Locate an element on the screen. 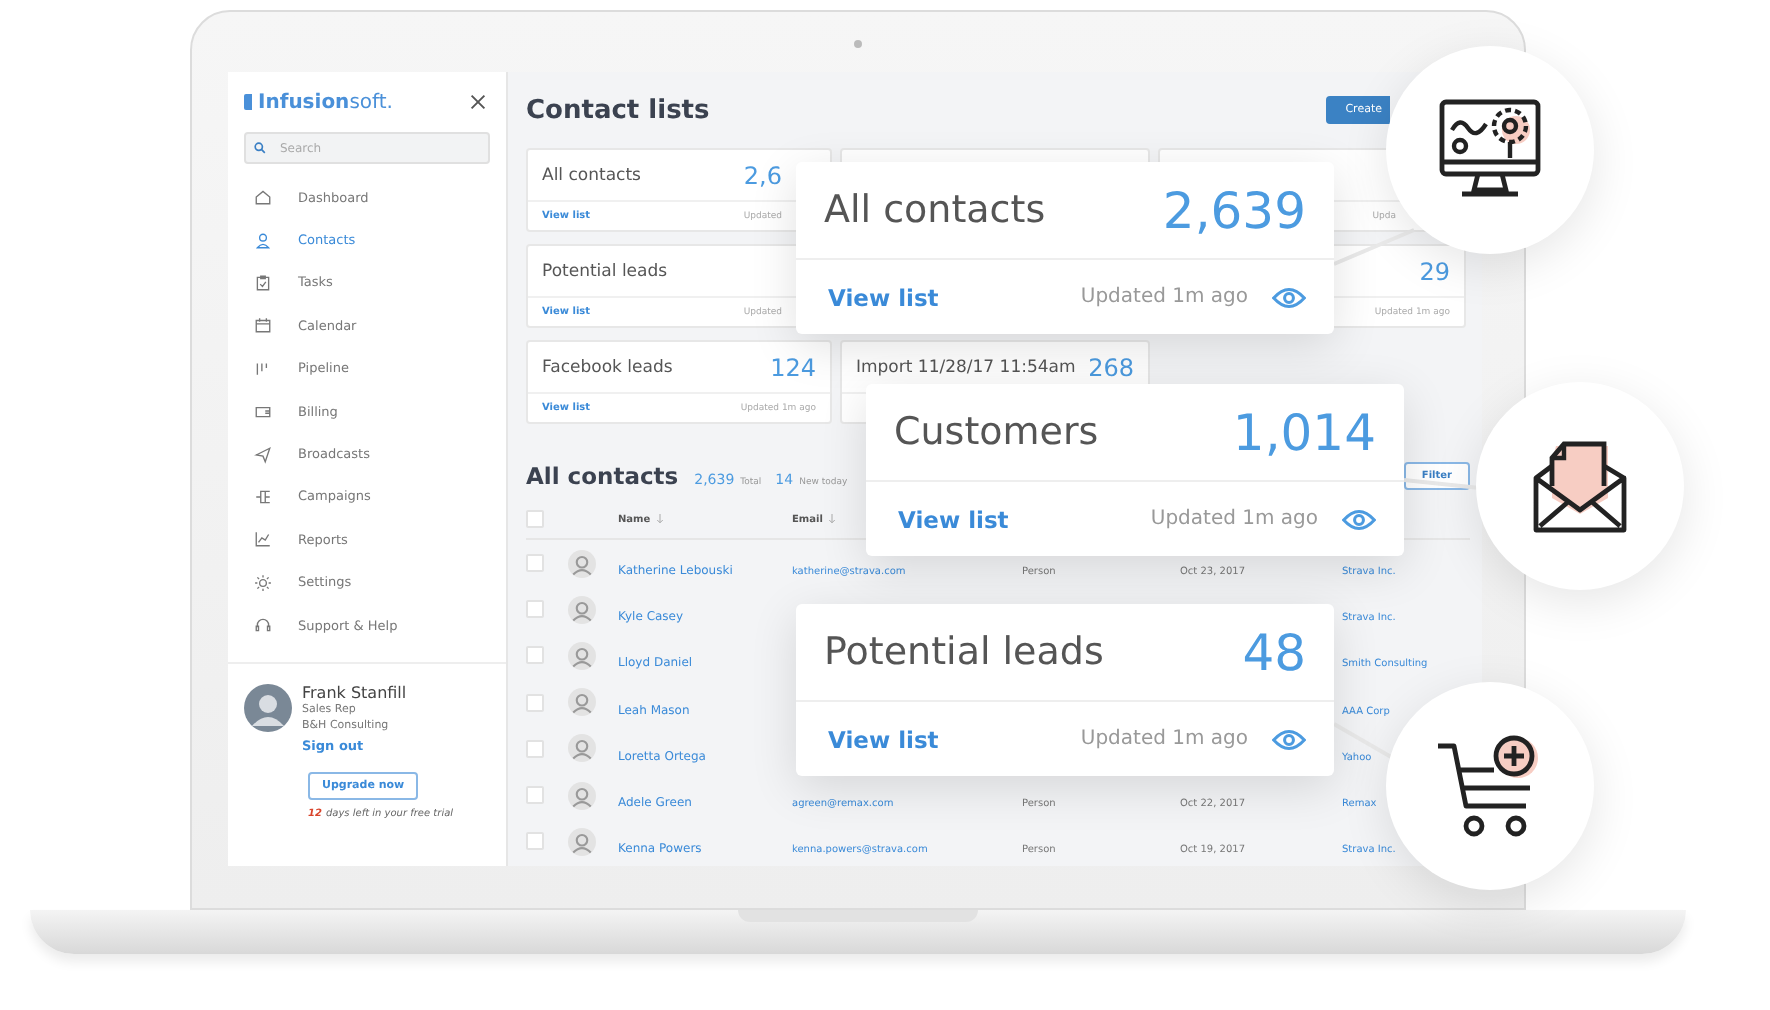 Image resolution: width=1770 pixels, height=1010 pixels. list-count: 29 is located at coordinates (1434, 271).